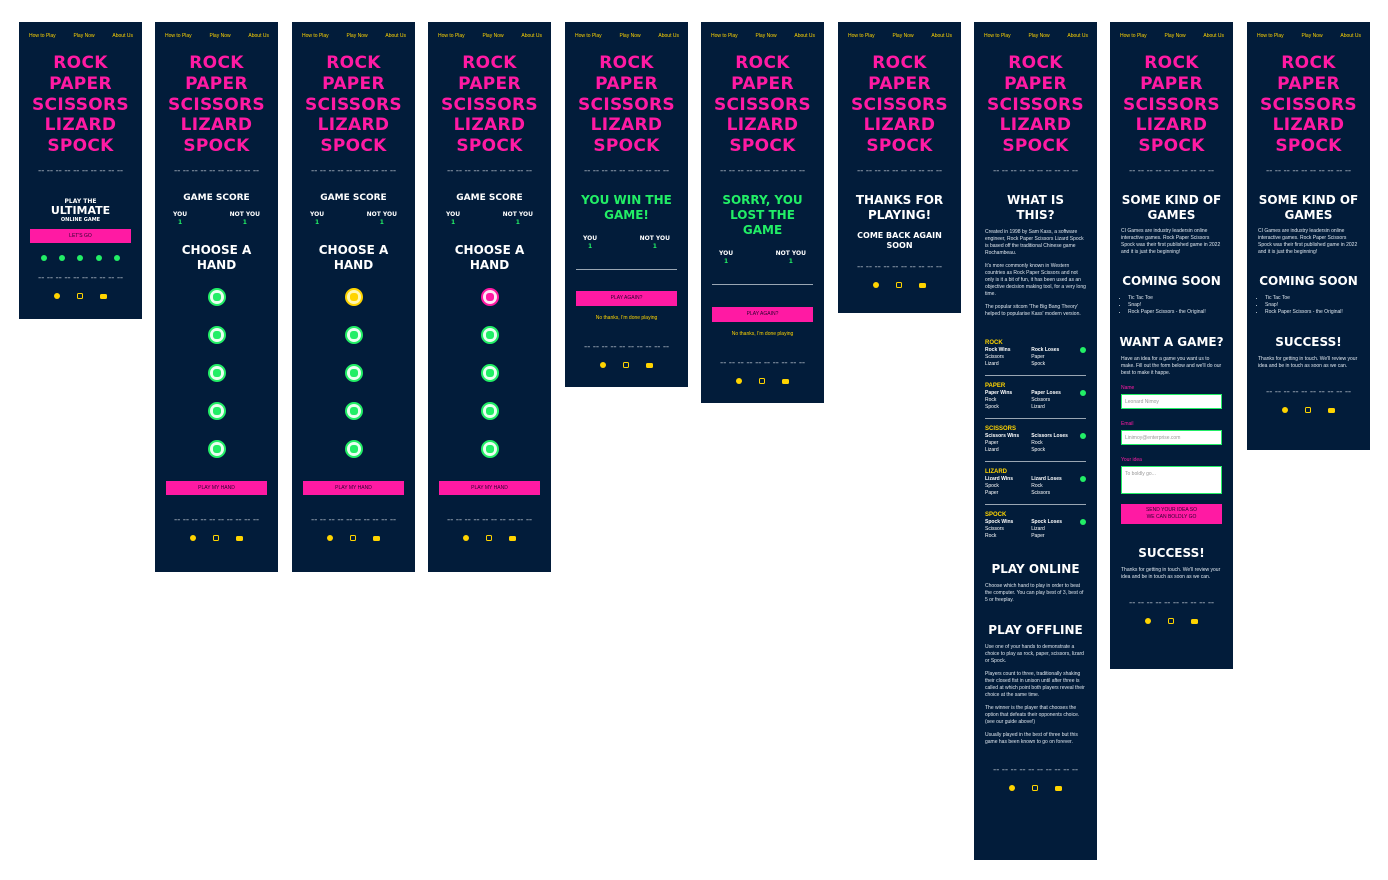 This screenshot has height=880, width=1388. I want to click on separator, so click(626, 269).